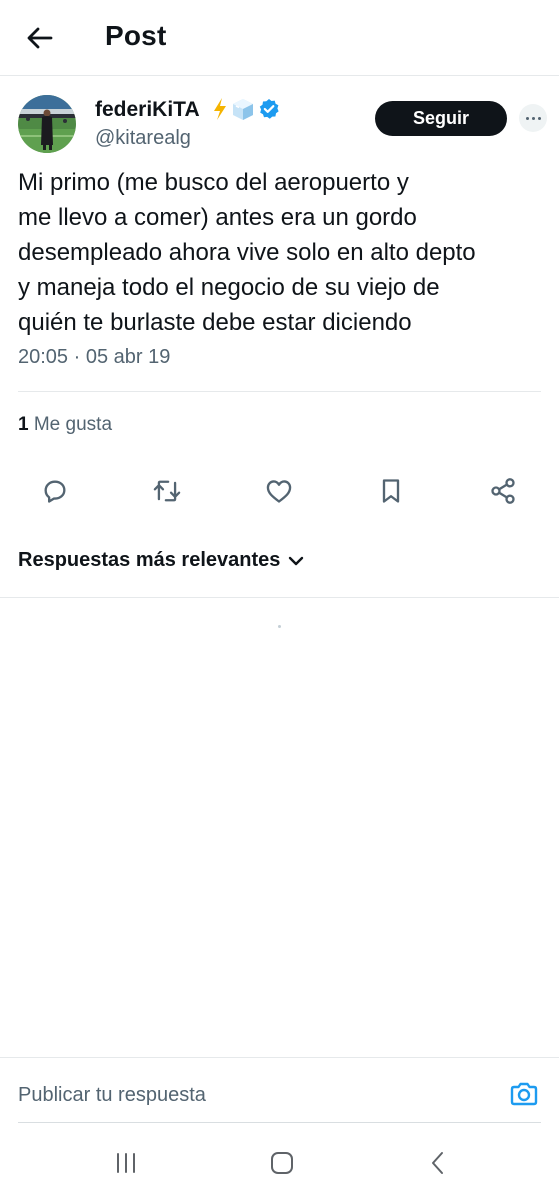 This screenshot has width=559, height=1200. I want to click on reply-input: Publicar tu respuesta, so click(112, 1095).